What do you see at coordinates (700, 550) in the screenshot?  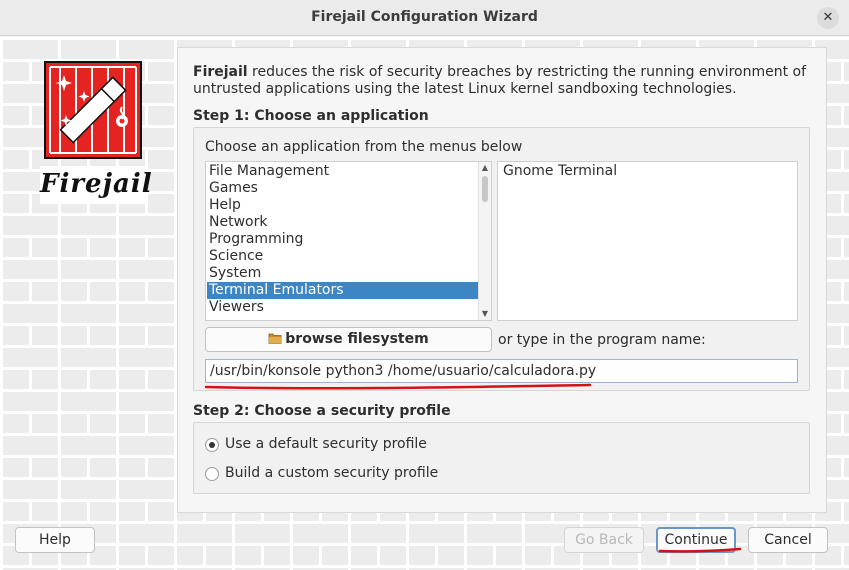 I see `continue-underline-annotation` at bounding box center [700, 550].